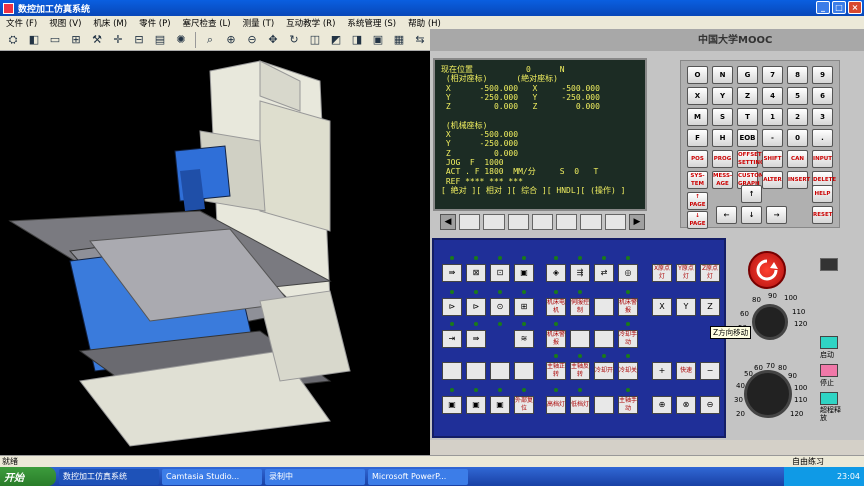 The width and height of the screenshot is (864, 486). I want to click on arrow-up-icon: ↑, so click(751, 194).